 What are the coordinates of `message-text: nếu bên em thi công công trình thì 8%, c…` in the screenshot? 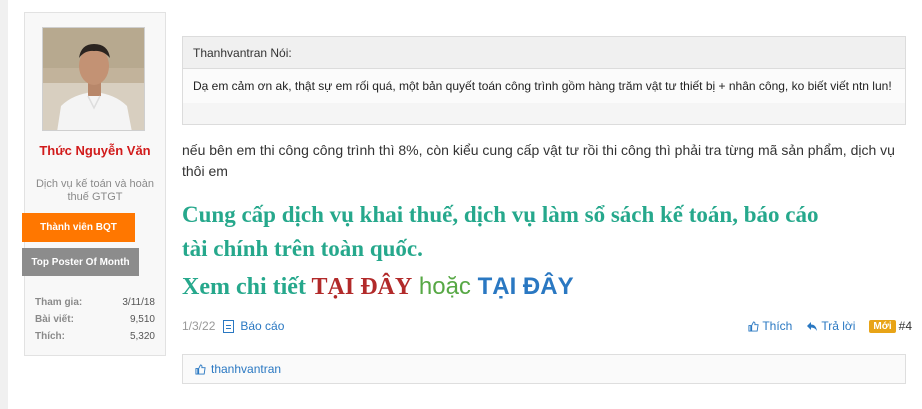 It's located at (538, 160).